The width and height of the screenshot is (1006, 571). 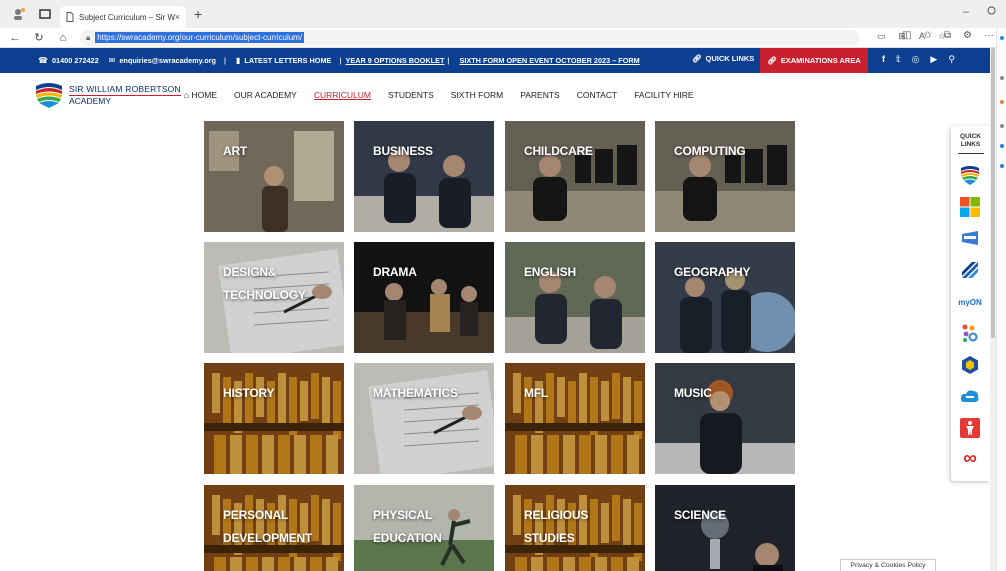 What do you see at coordinates (966, 12) in the screenshot?
I see `minimize-icon: –` at bounding box center [966, 12].